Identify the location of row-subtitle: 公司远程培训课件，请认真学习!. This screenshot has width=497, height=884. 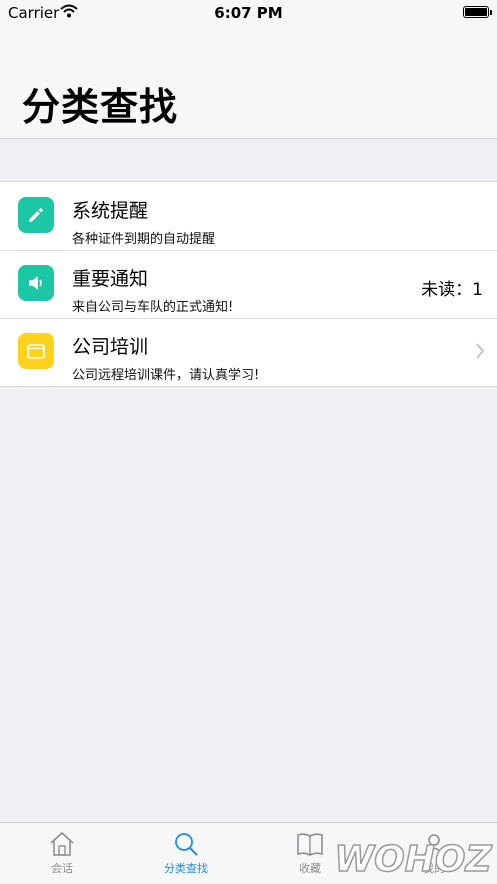
(166, 375).